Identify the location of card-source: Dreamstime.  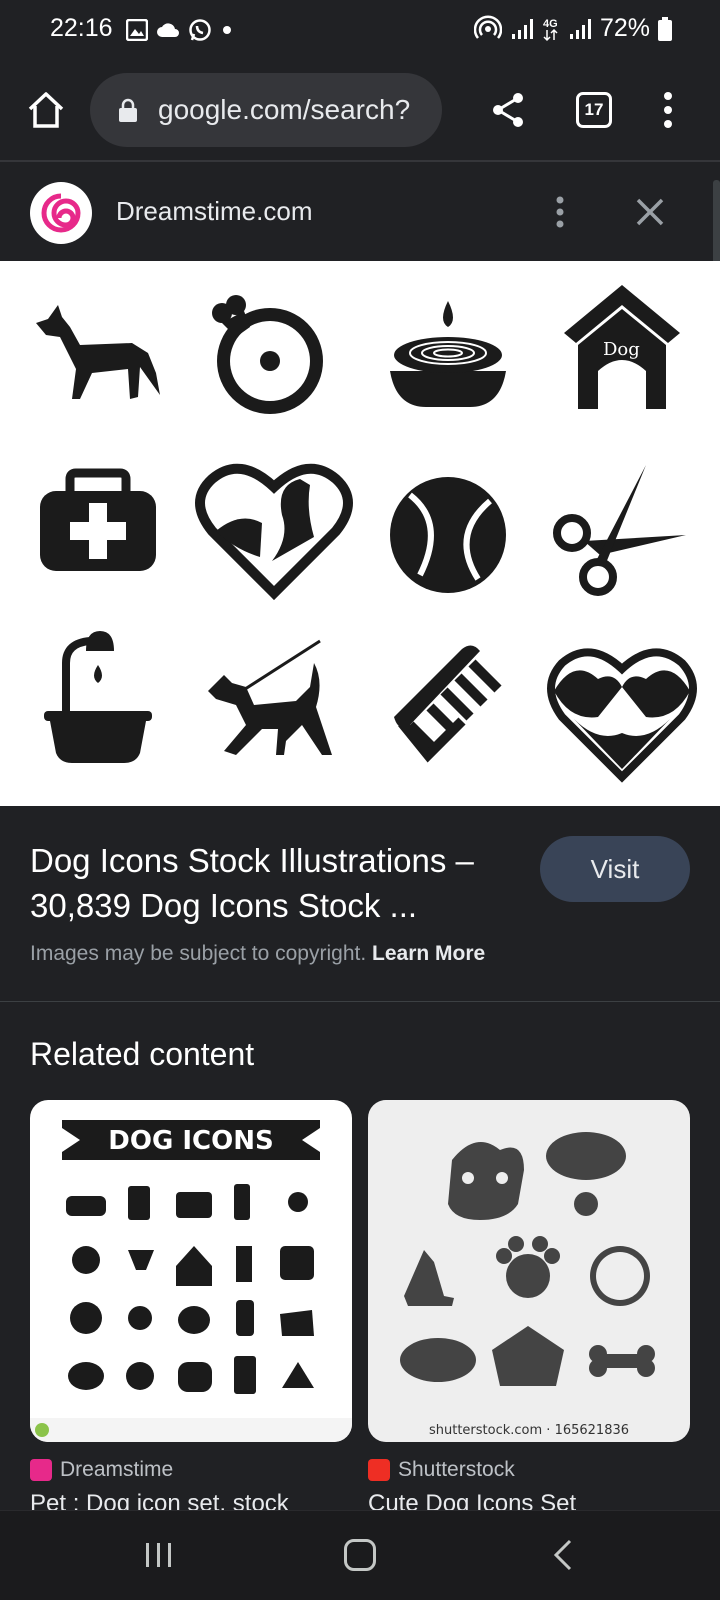
(101, 1470).